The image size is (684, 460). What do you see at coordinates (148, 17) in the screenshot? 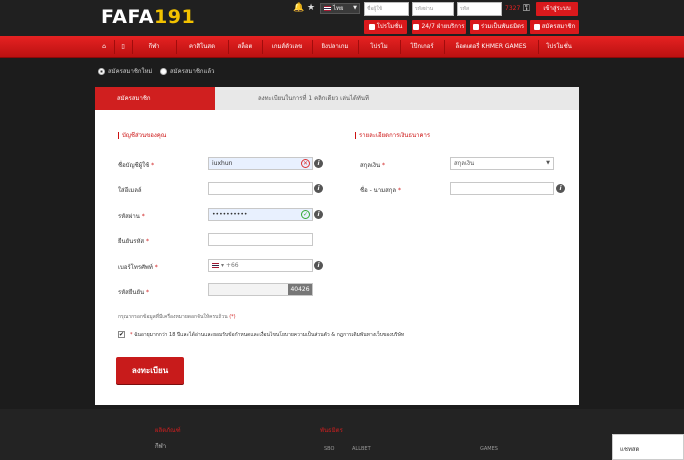
I see `site-logo: FAFA191` at bounding box center [148, 17].